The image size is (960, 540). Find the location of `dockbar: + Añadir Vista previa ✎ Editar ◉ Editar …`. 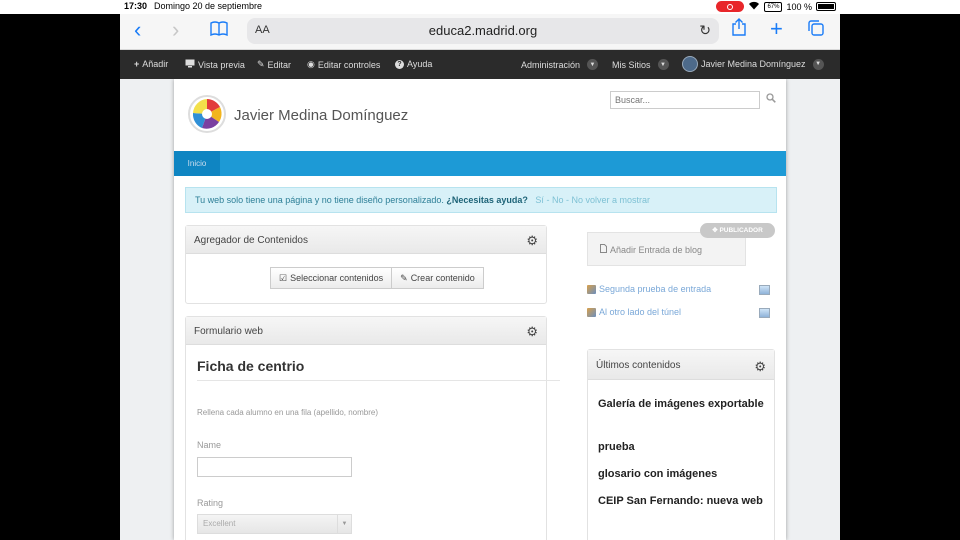

dockbar: + Añadir Vista previa ✎ Editar ◉ Editar … is located at coordinates (480, 64).